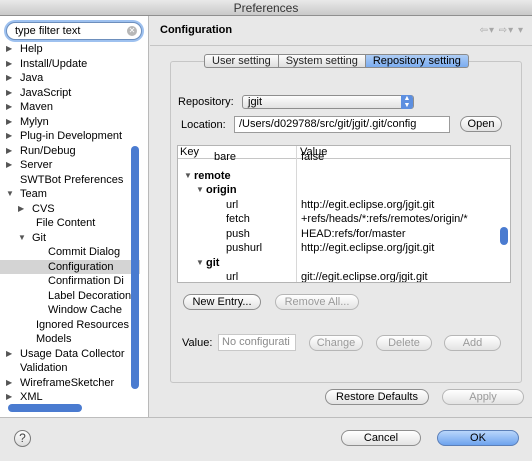  I want to click on table-row: url git://egit.eclipse.org/jgit.git, so click(338, 276).